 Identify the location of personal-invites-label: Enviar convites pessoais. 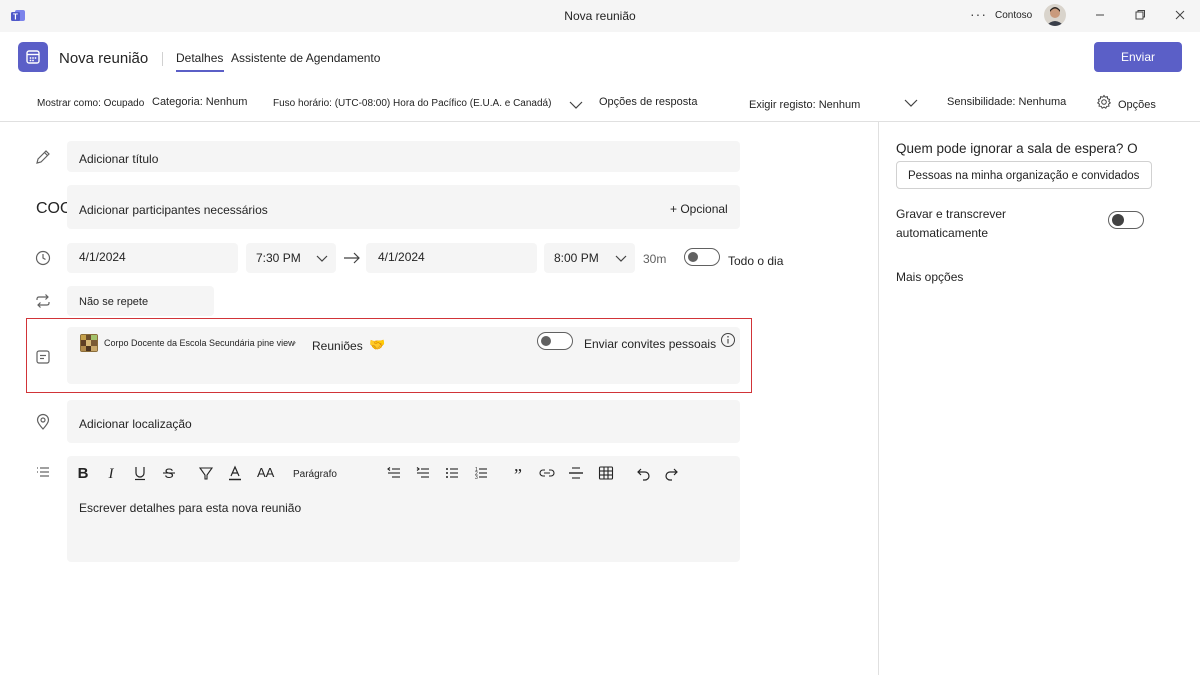
(650, 344).